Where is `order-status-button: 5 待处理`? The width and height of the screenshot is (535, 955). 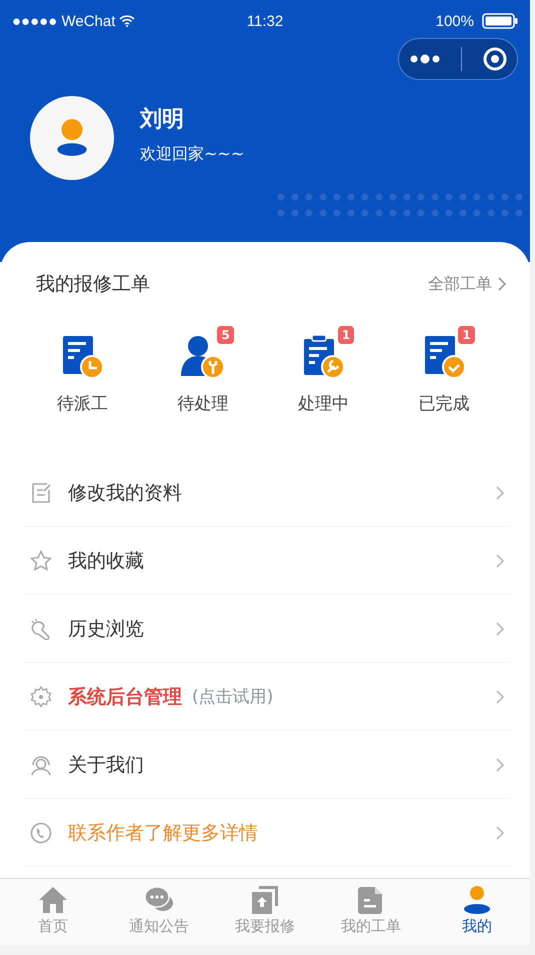 order-status-button: 5 待处理 is located at coordinates (203, 368).